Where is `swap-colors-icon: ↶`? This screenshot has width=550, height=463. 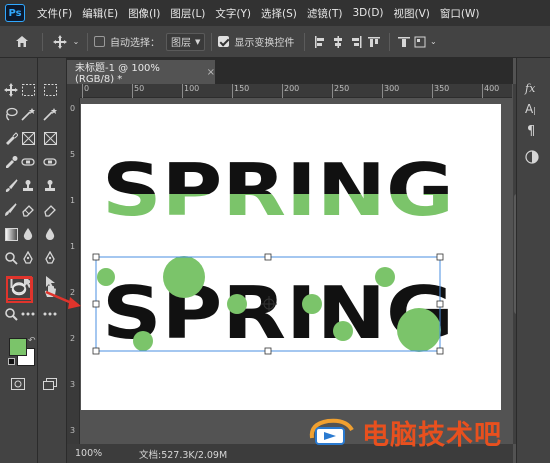 swap-colors-icon: ↶ is located at coordinates (32, 341).